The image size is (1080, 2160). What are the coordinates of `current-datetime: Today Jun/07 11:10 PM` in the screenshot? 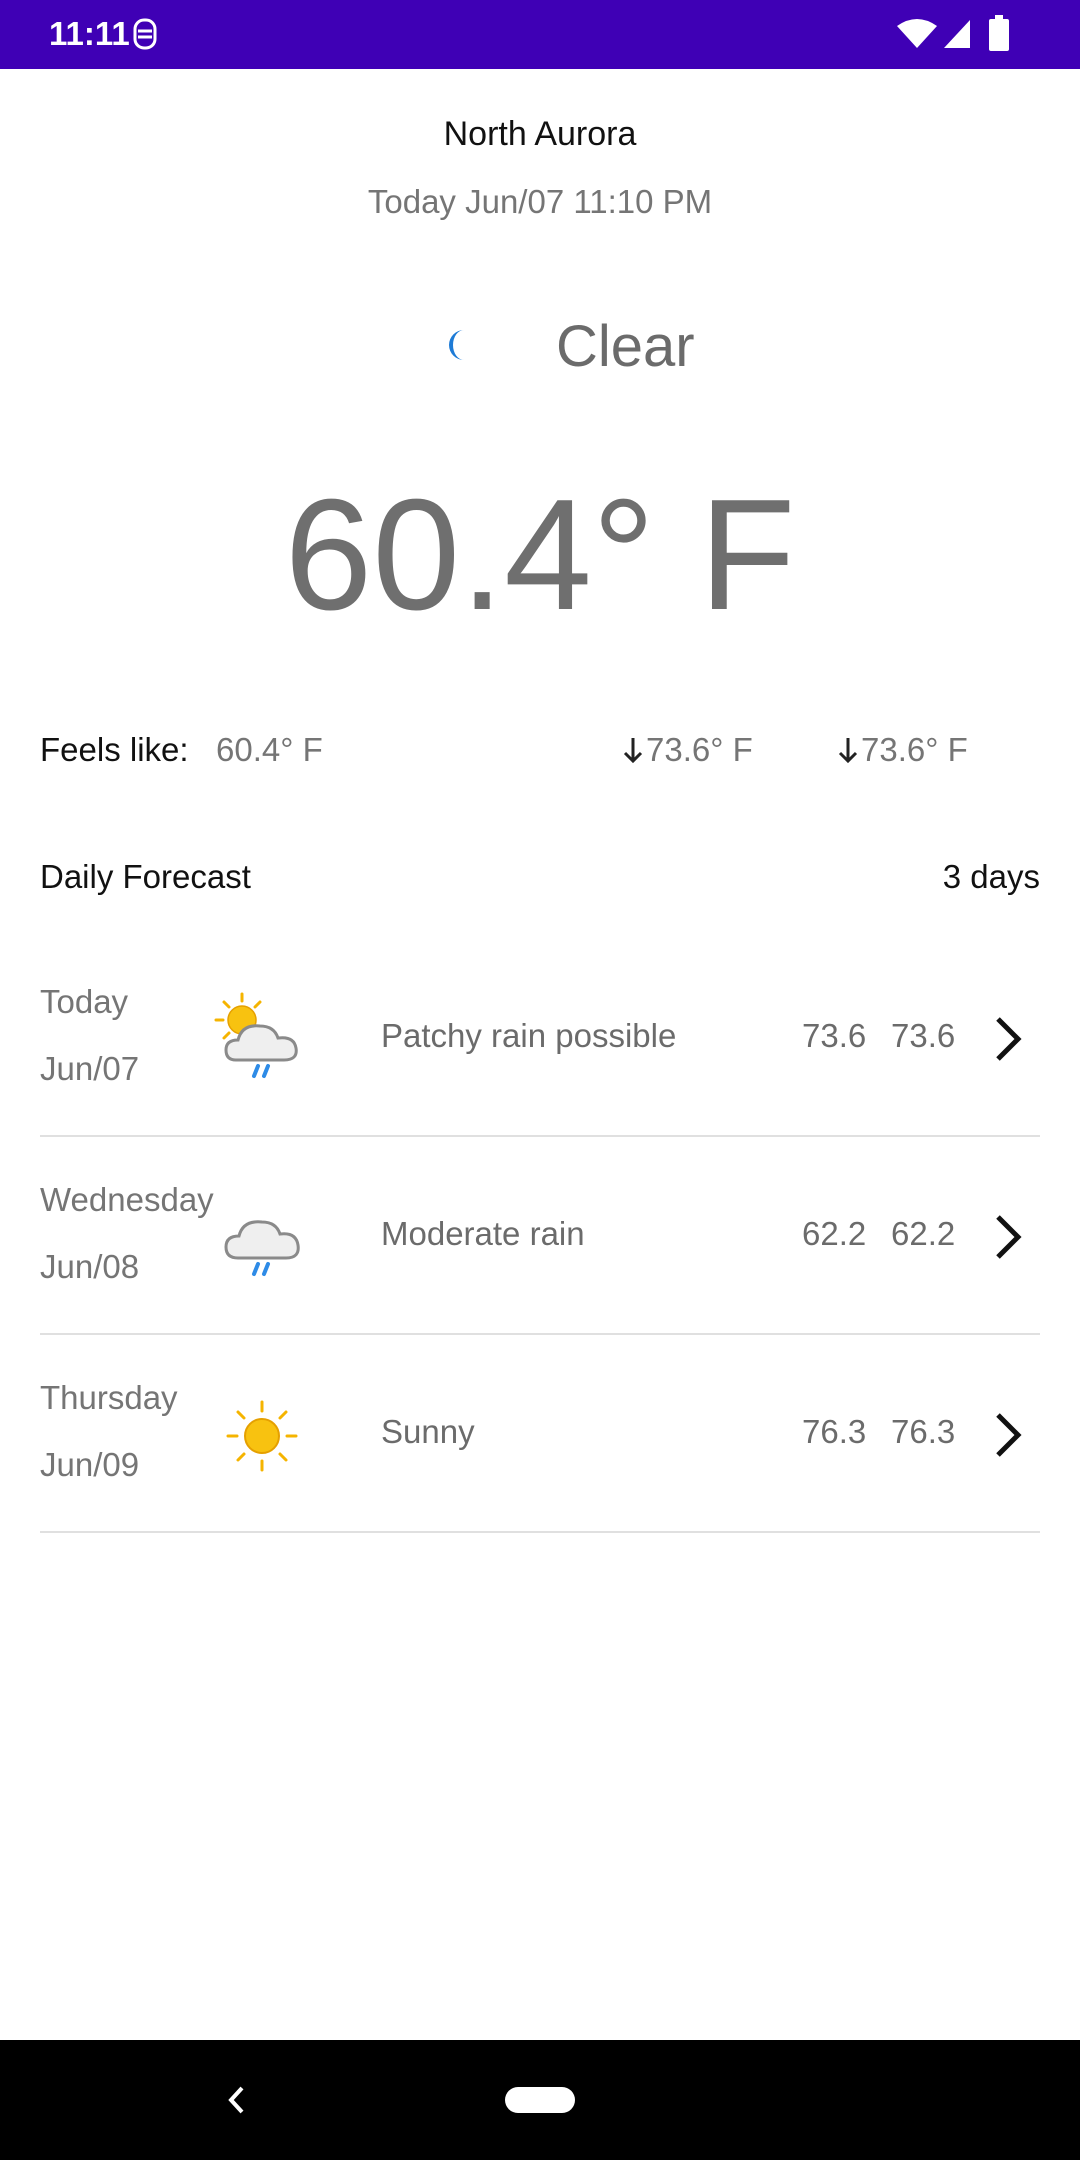 It's located at (540, 201).